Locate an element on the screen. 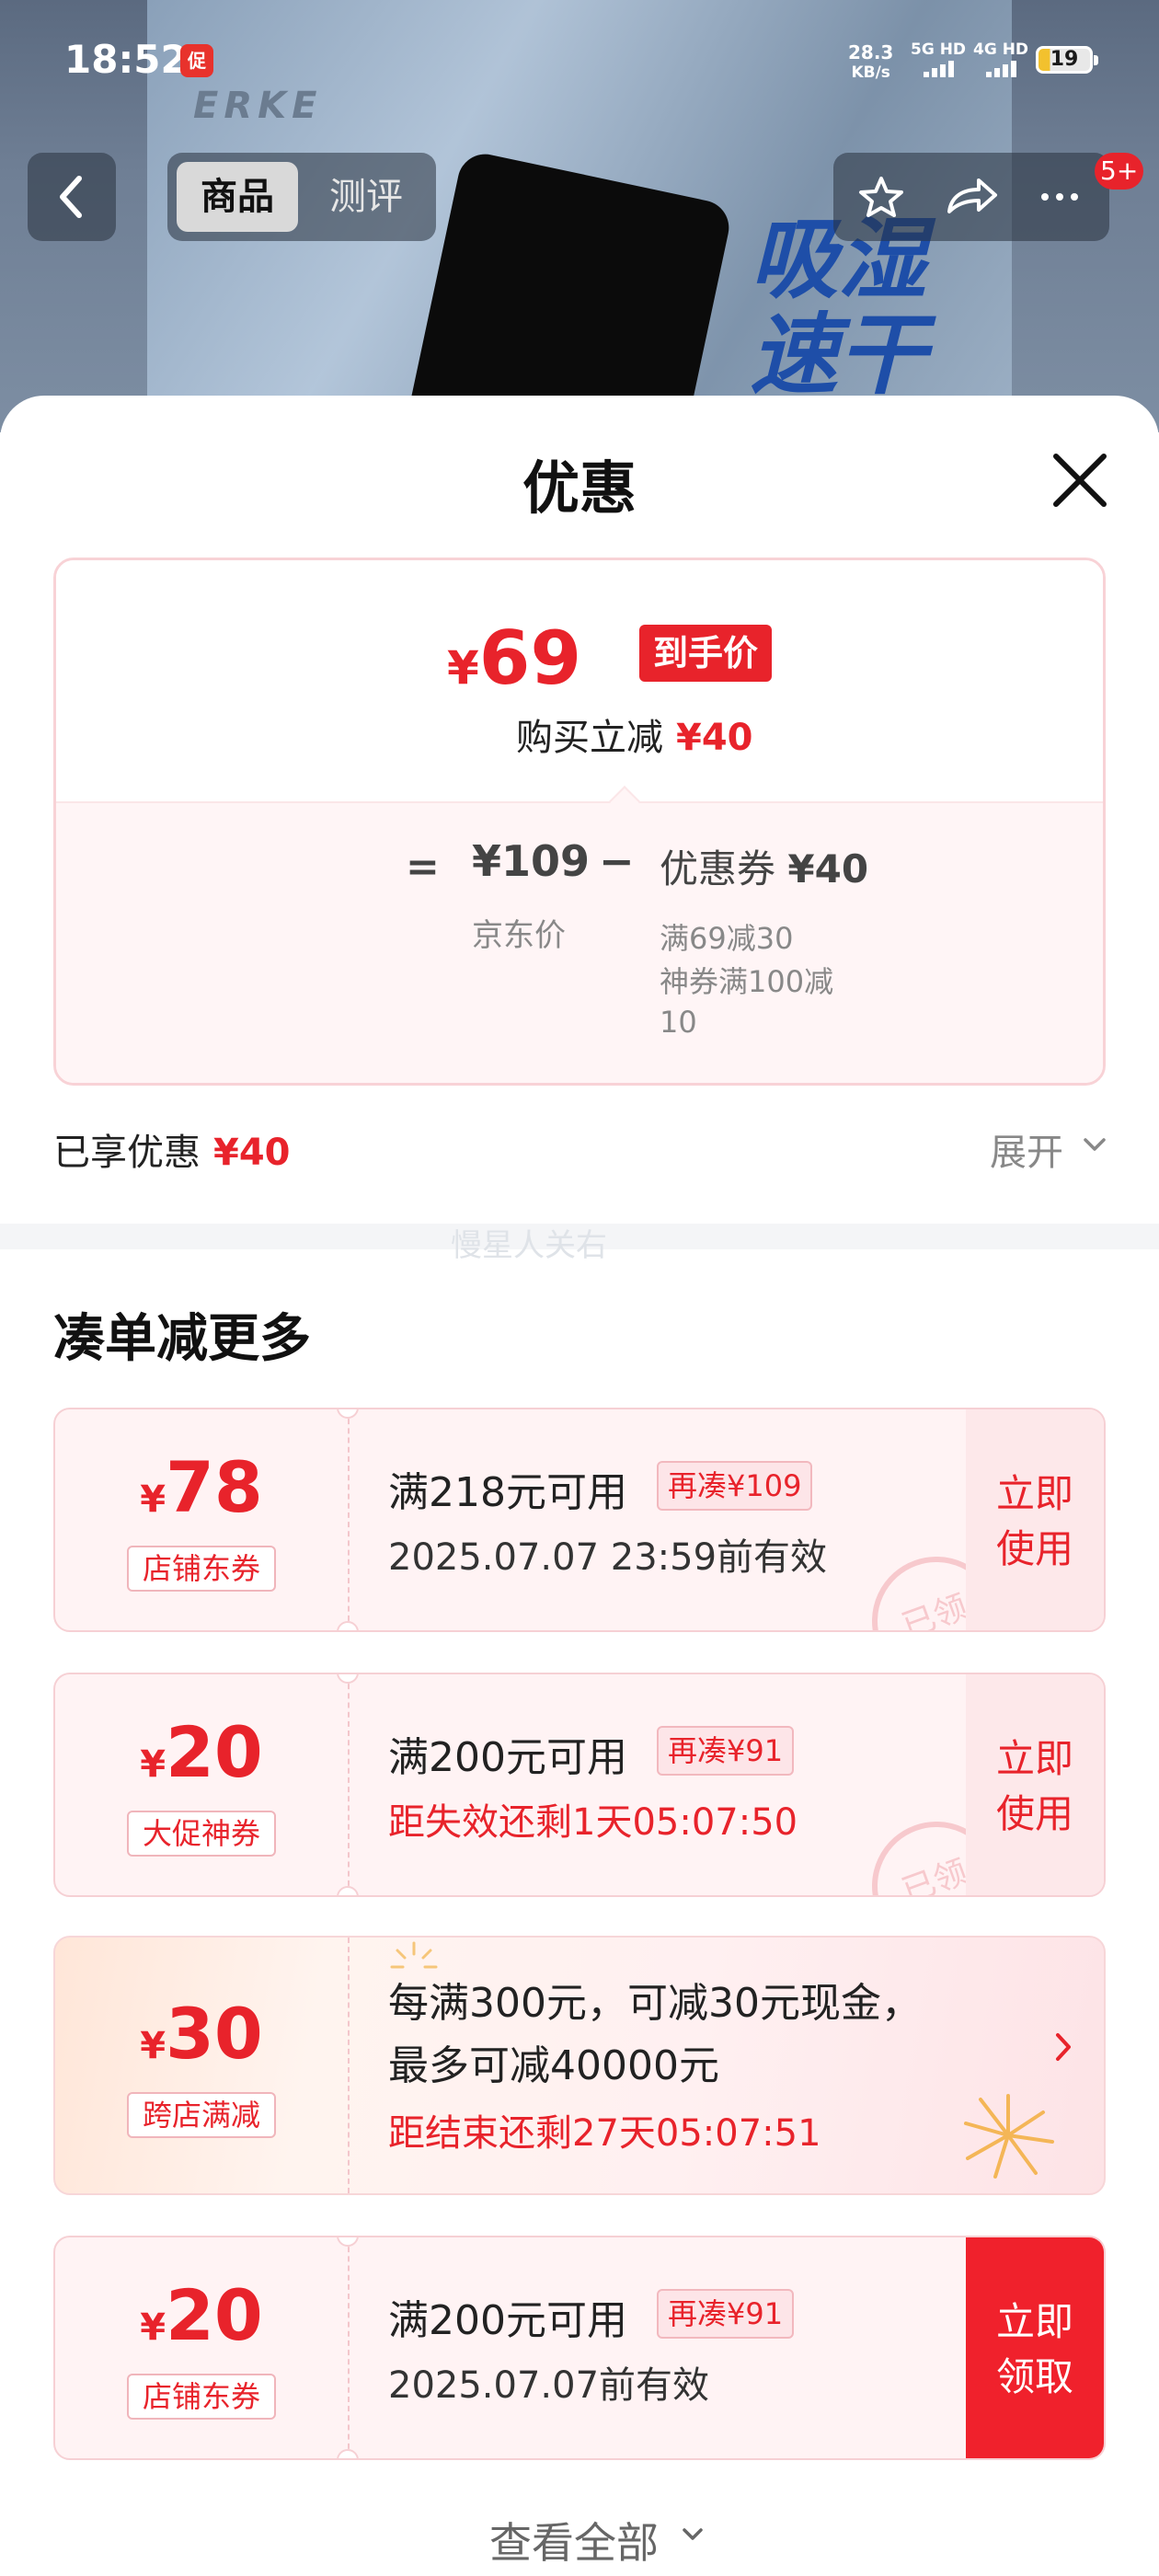 This screenshot has height=2576, width=1159. claim-coupon-button: 立即 领取 is located at coordinates (1035, 2347).